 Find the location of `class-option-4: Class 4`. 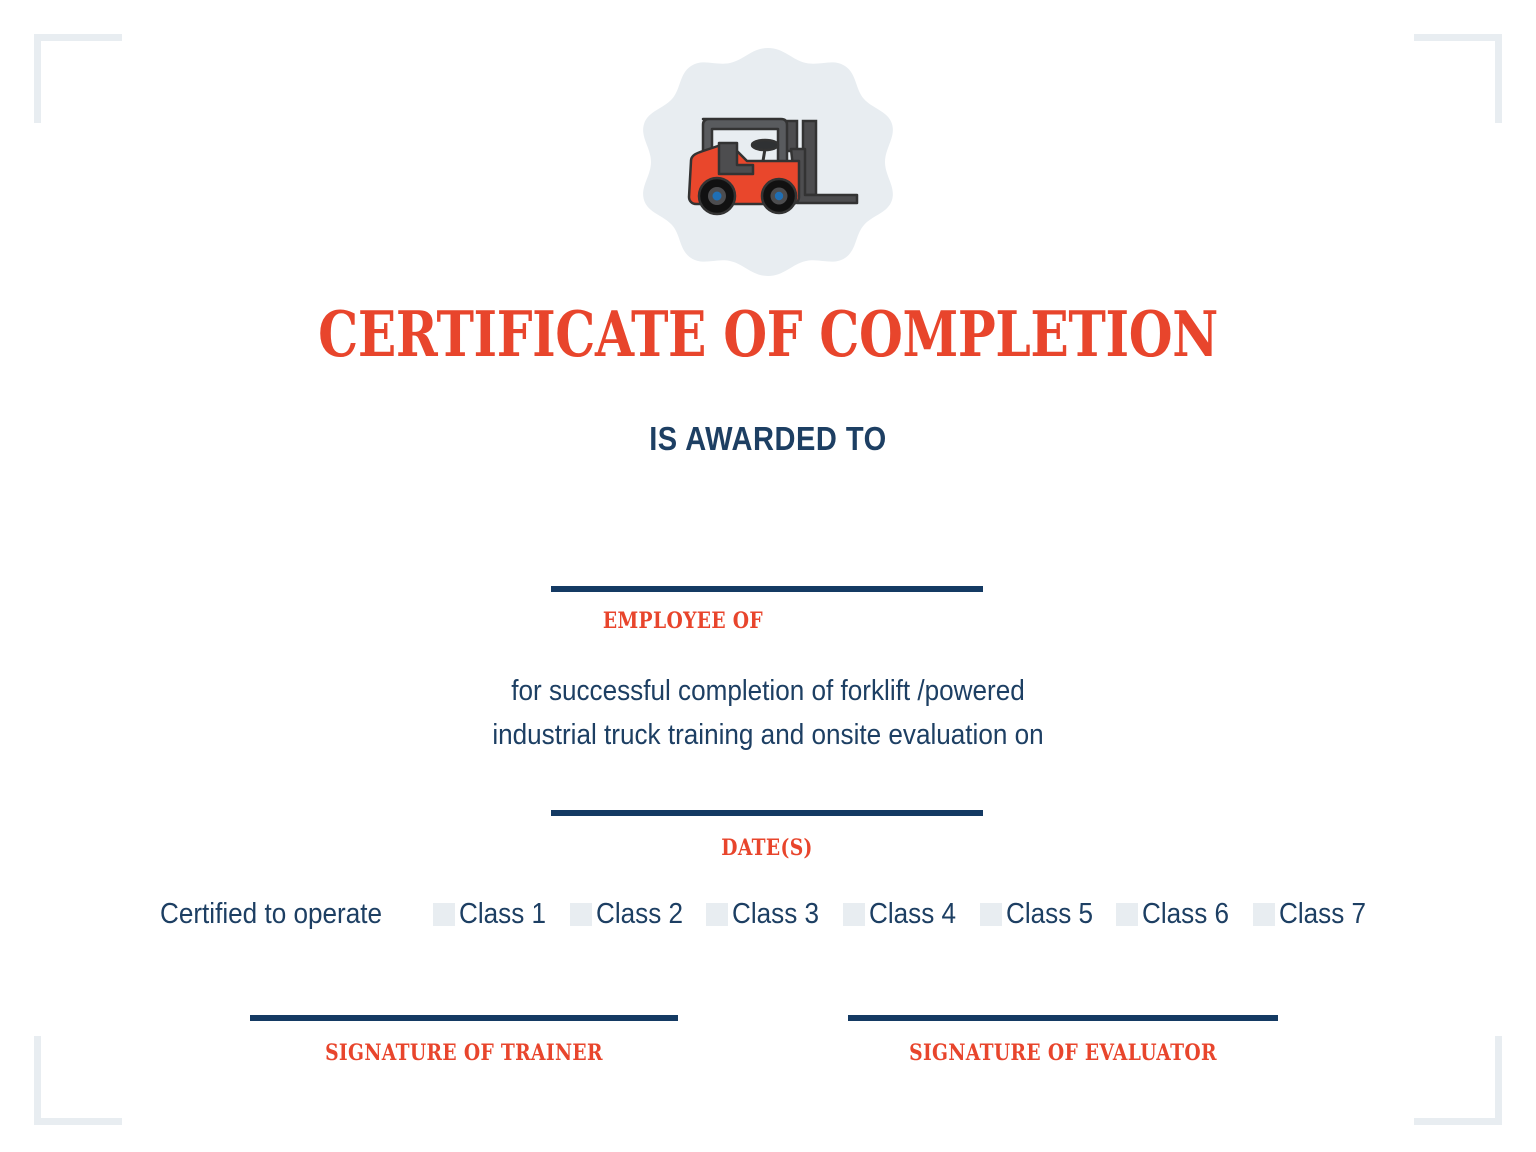

class-option-4: Class 4 is located at coordinates (904, 914).